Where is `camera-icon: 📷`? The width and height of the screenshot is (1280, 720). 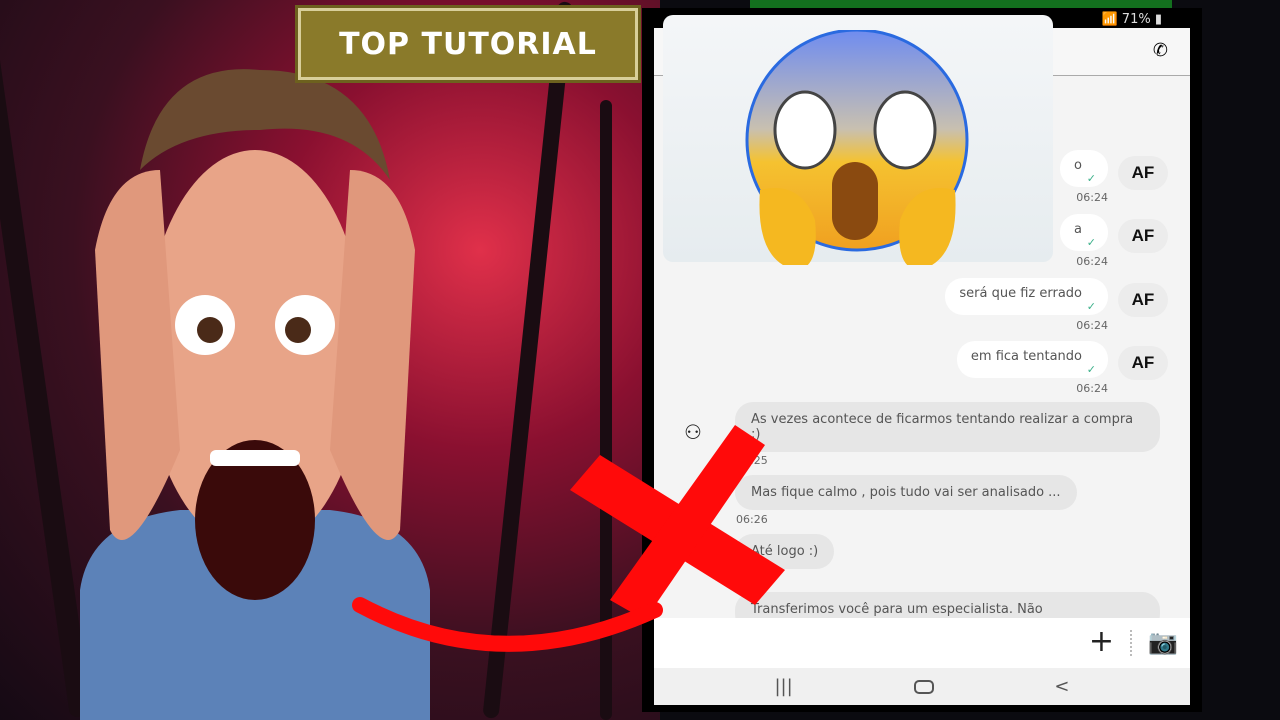
camera-icon: 📷 is located at coordinates (1163, 642).